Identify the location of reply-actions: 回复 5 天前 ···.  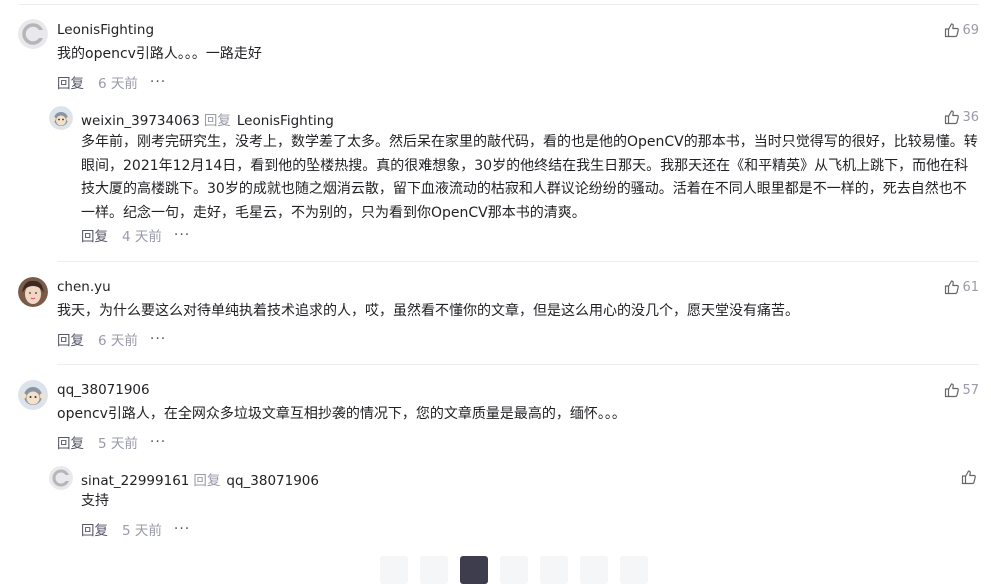
(135, 529).